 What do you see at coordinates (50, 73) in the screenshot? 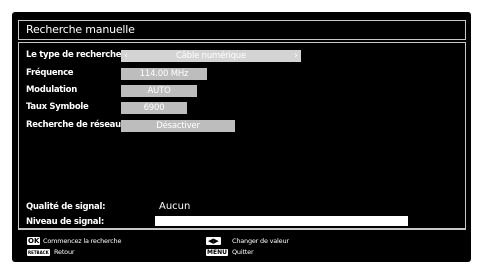
I see `frequency-label: Fréquence` at bounding box center [50, 73].